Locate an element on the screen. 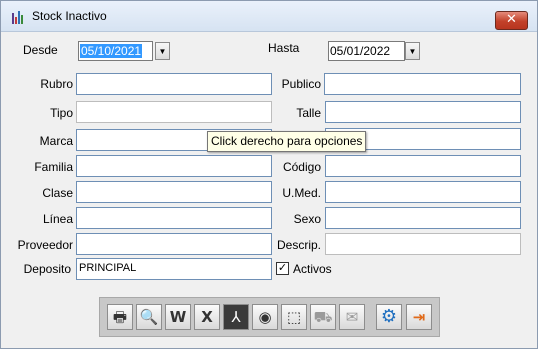 This screenshot has height=349, width=538. rubro-label: Rubro is located at coordinates (56, 84).